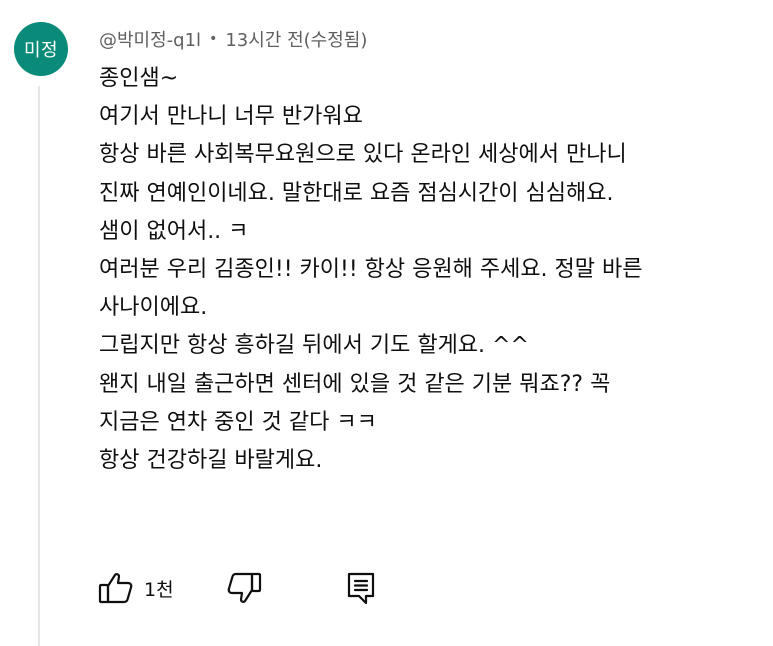 This screenshot has height=646, width=773. What do you see at coordinates (39, 366) in the screenshot?
I see `thread-rail` at bounding box center [39, 366].